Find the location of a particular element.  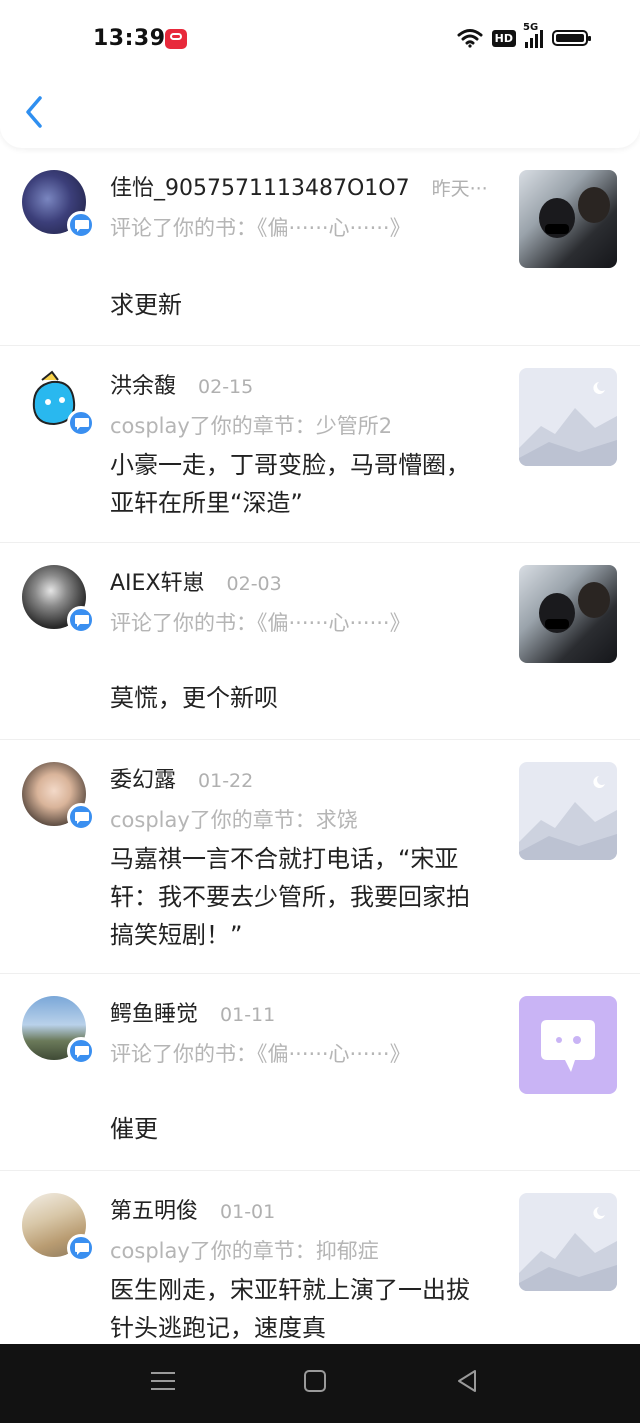

battery-icon is located at coordinates (571, 38).